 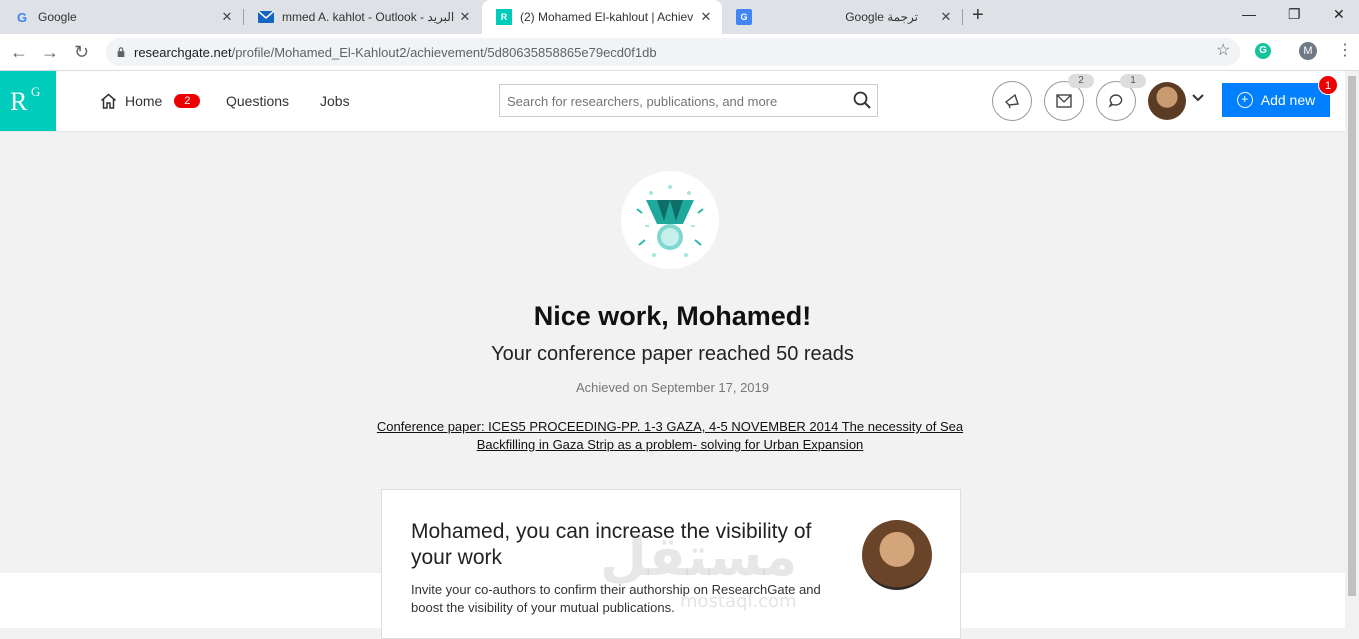 I want to click on achievement-headline: Nice work, Mohamed!, so click(x=672, y=316).